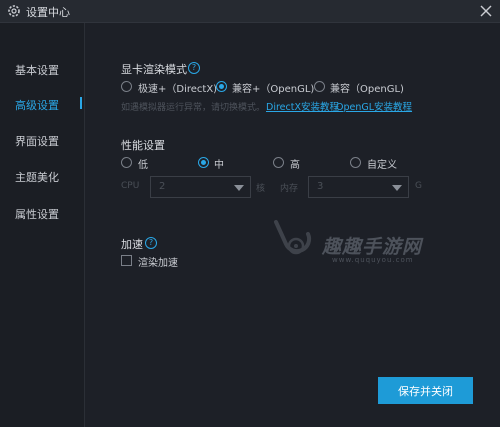 This screenshot has height=427, width=500. Describe the element at coordinates (14, 11) in the screenshot. I see `gear-icon` at that location.